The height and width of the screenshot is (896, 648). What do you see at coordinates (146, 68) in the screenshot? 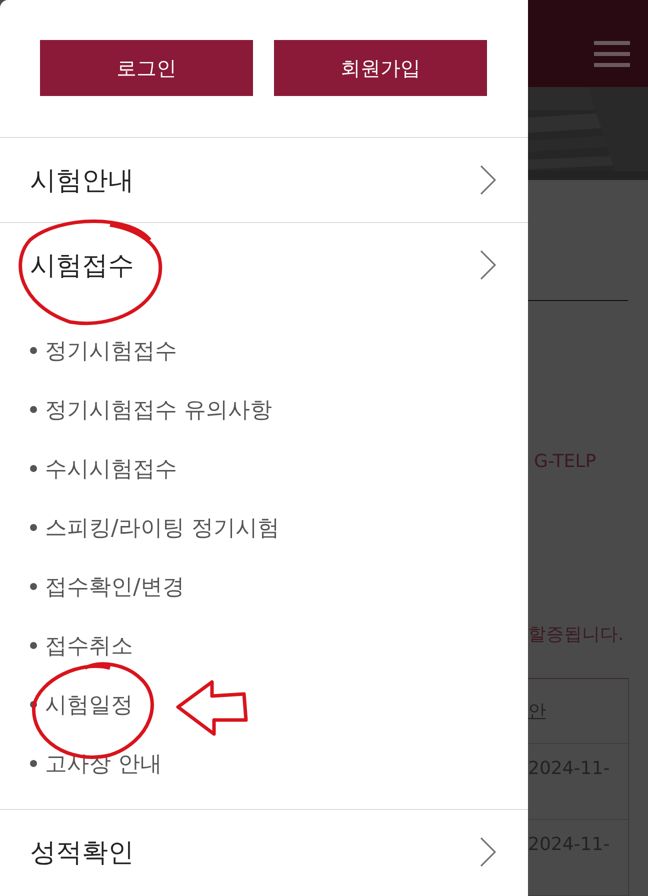
I see `menu-button: 로그인` at bounding box center [146, 68].